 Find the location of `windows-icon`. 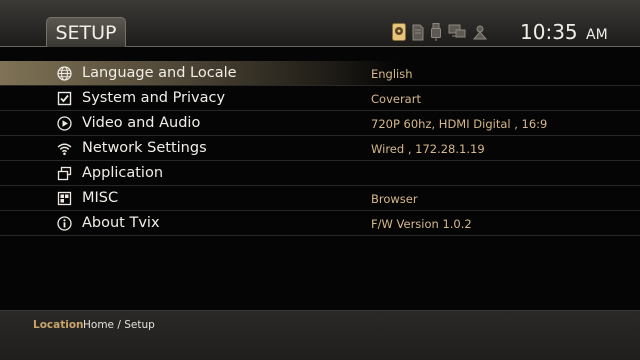

windows-icon is located at coordinates (64, 173).